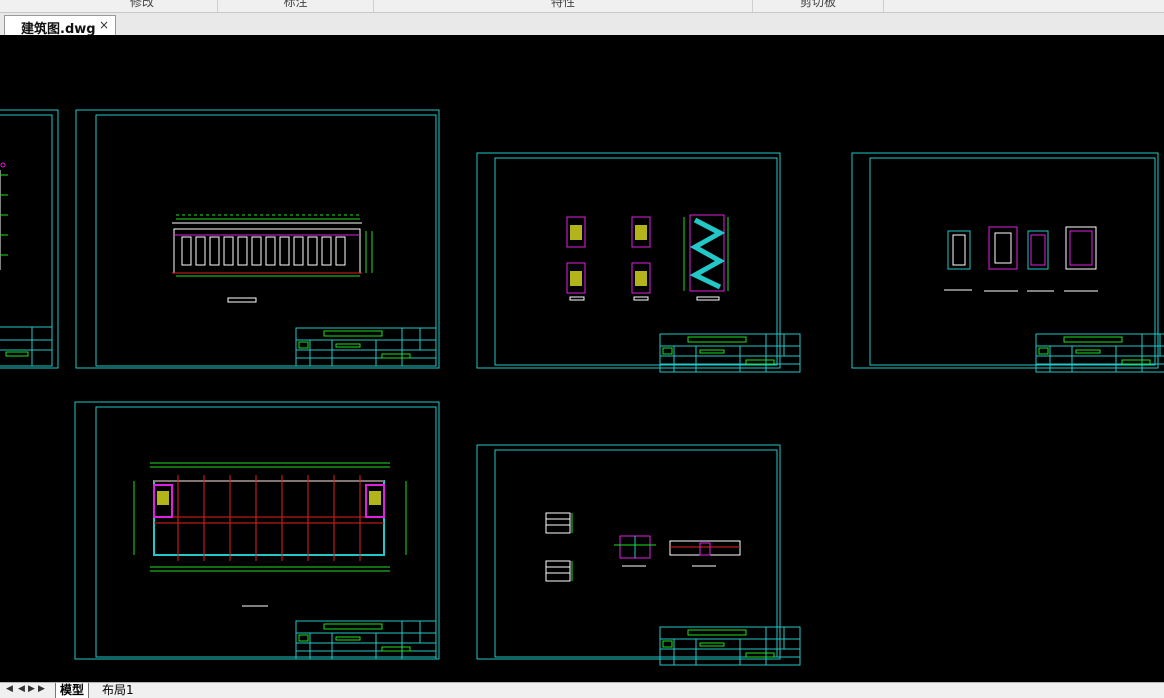  I want to click on ribbon-group-label: 剪切板, so click(817, 4).